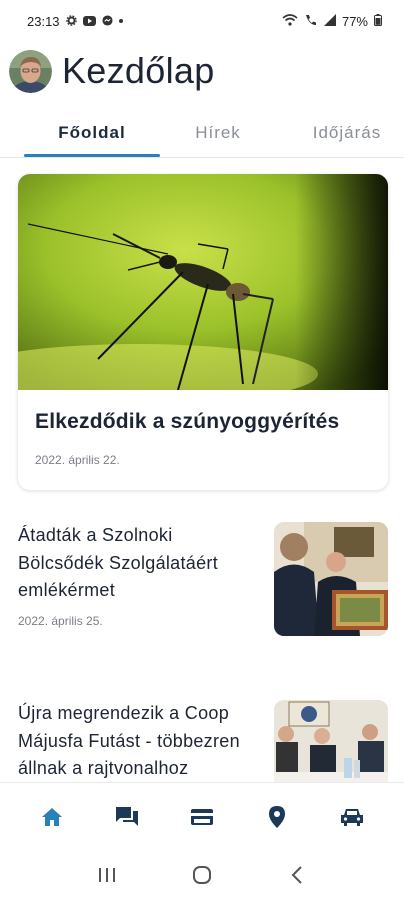 Image resolution: width=404 pixels, height=900 pixels. I want to click on back-icon, so click(296, 875).